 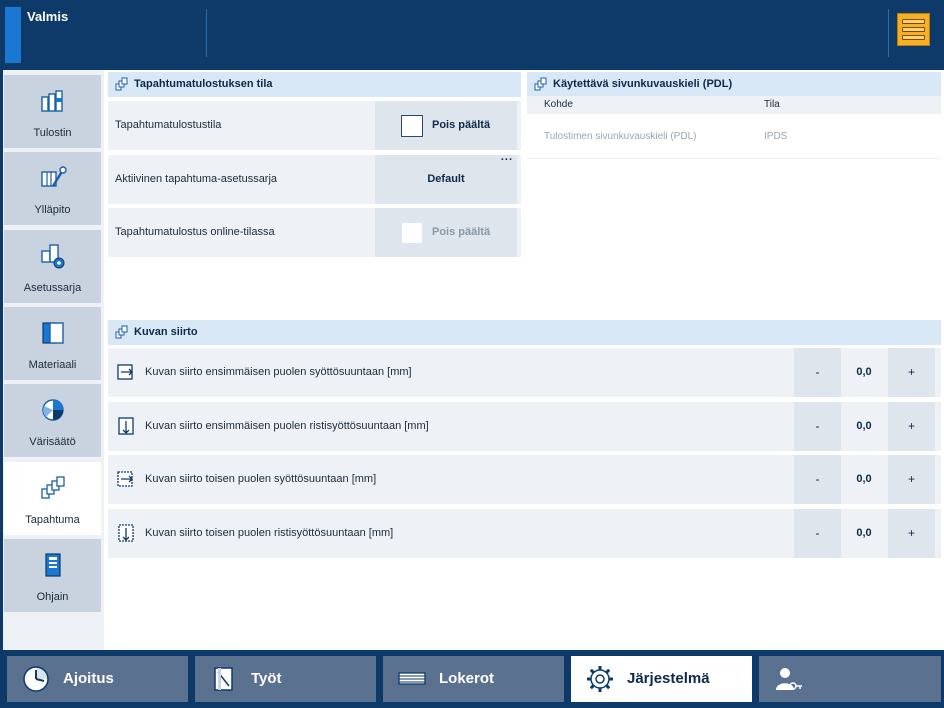 I want to click on tab-jobs: Työt, so click(x=285, y=679).